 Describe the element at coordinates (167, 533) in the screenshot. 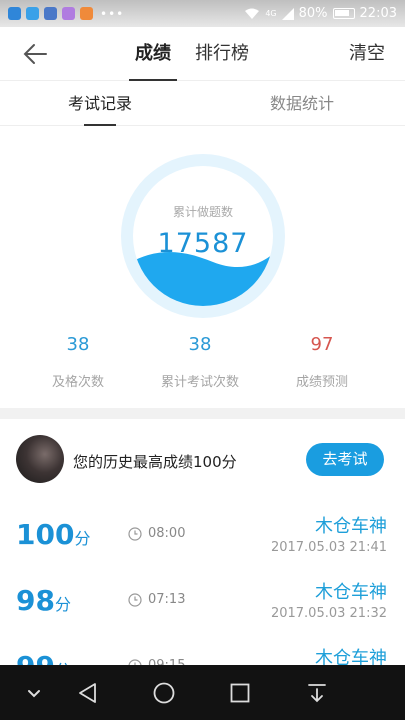

I see `duration-text: 08:00` at that location.